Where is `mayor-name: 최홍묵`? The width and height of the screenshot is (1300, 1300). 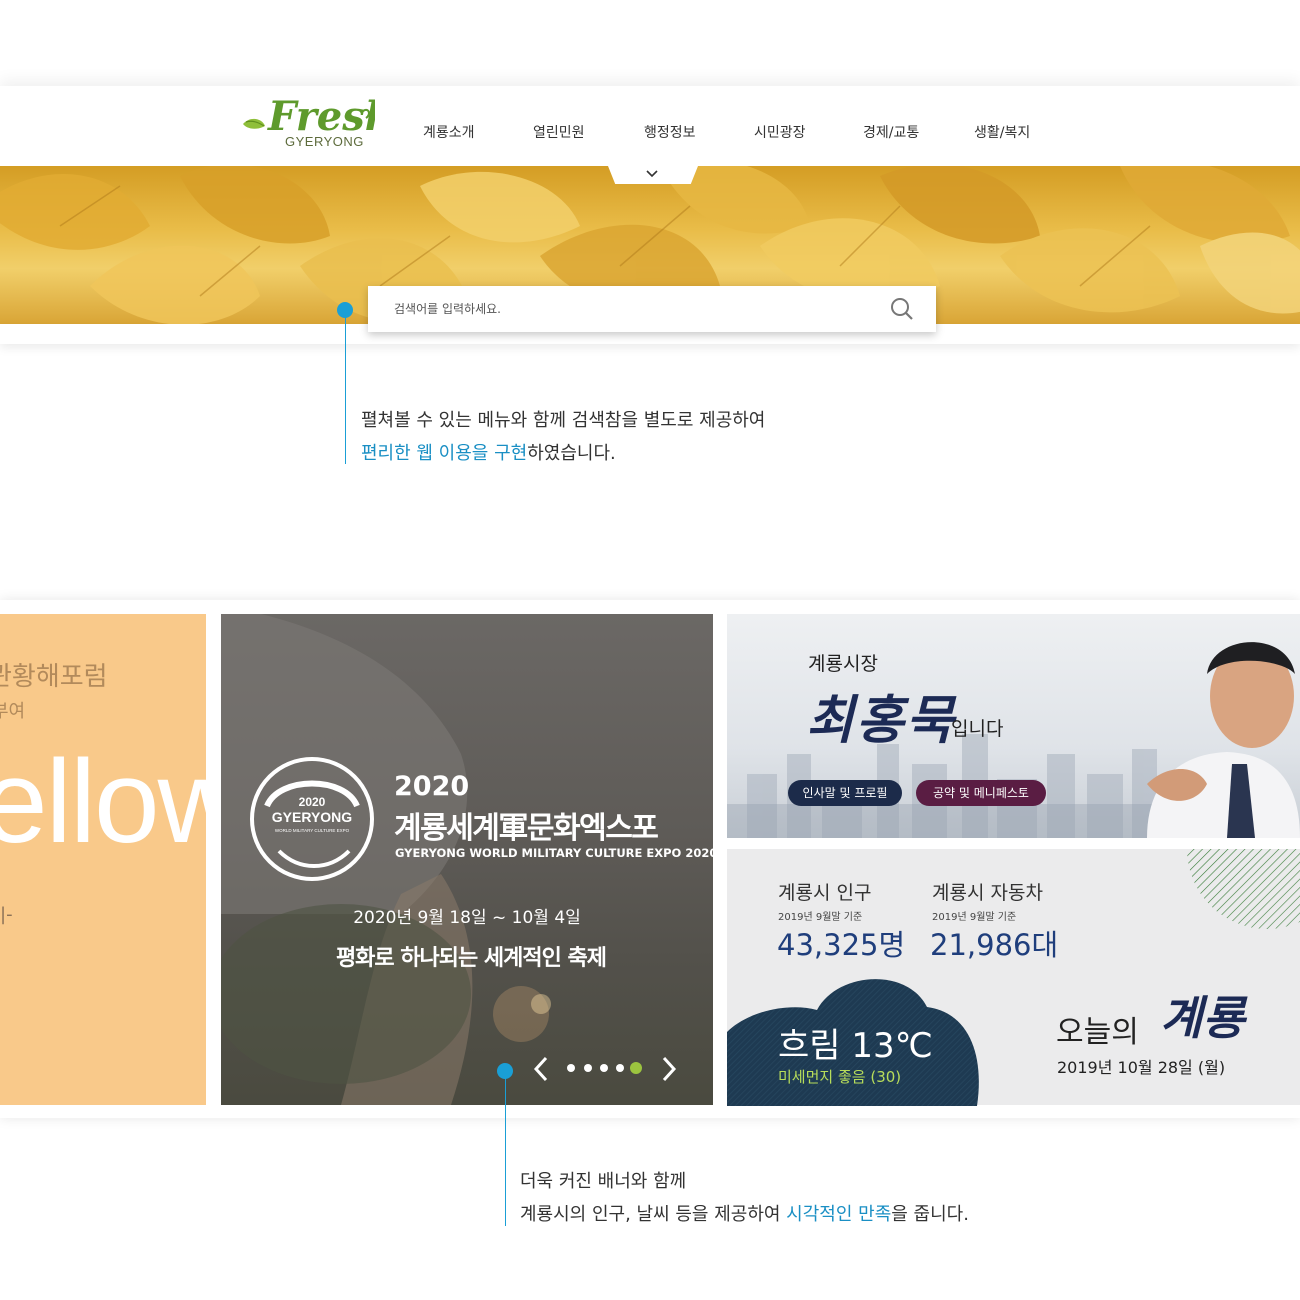 mayor-name: 최홍묵 is located at coordinates (881, 720).